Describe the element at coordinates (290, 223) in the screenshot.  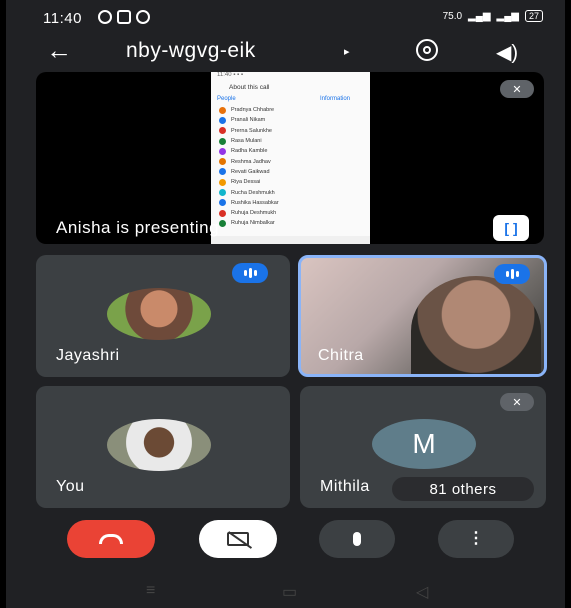
I see `shared-screen-row: Ruhuja Nimbalkar` at that location.